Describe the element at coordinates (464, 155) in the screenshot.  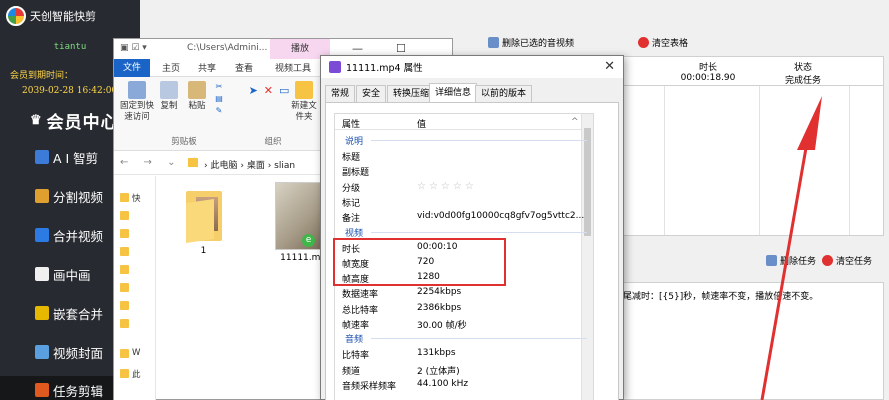
I see `property-row: 标题` at that location.